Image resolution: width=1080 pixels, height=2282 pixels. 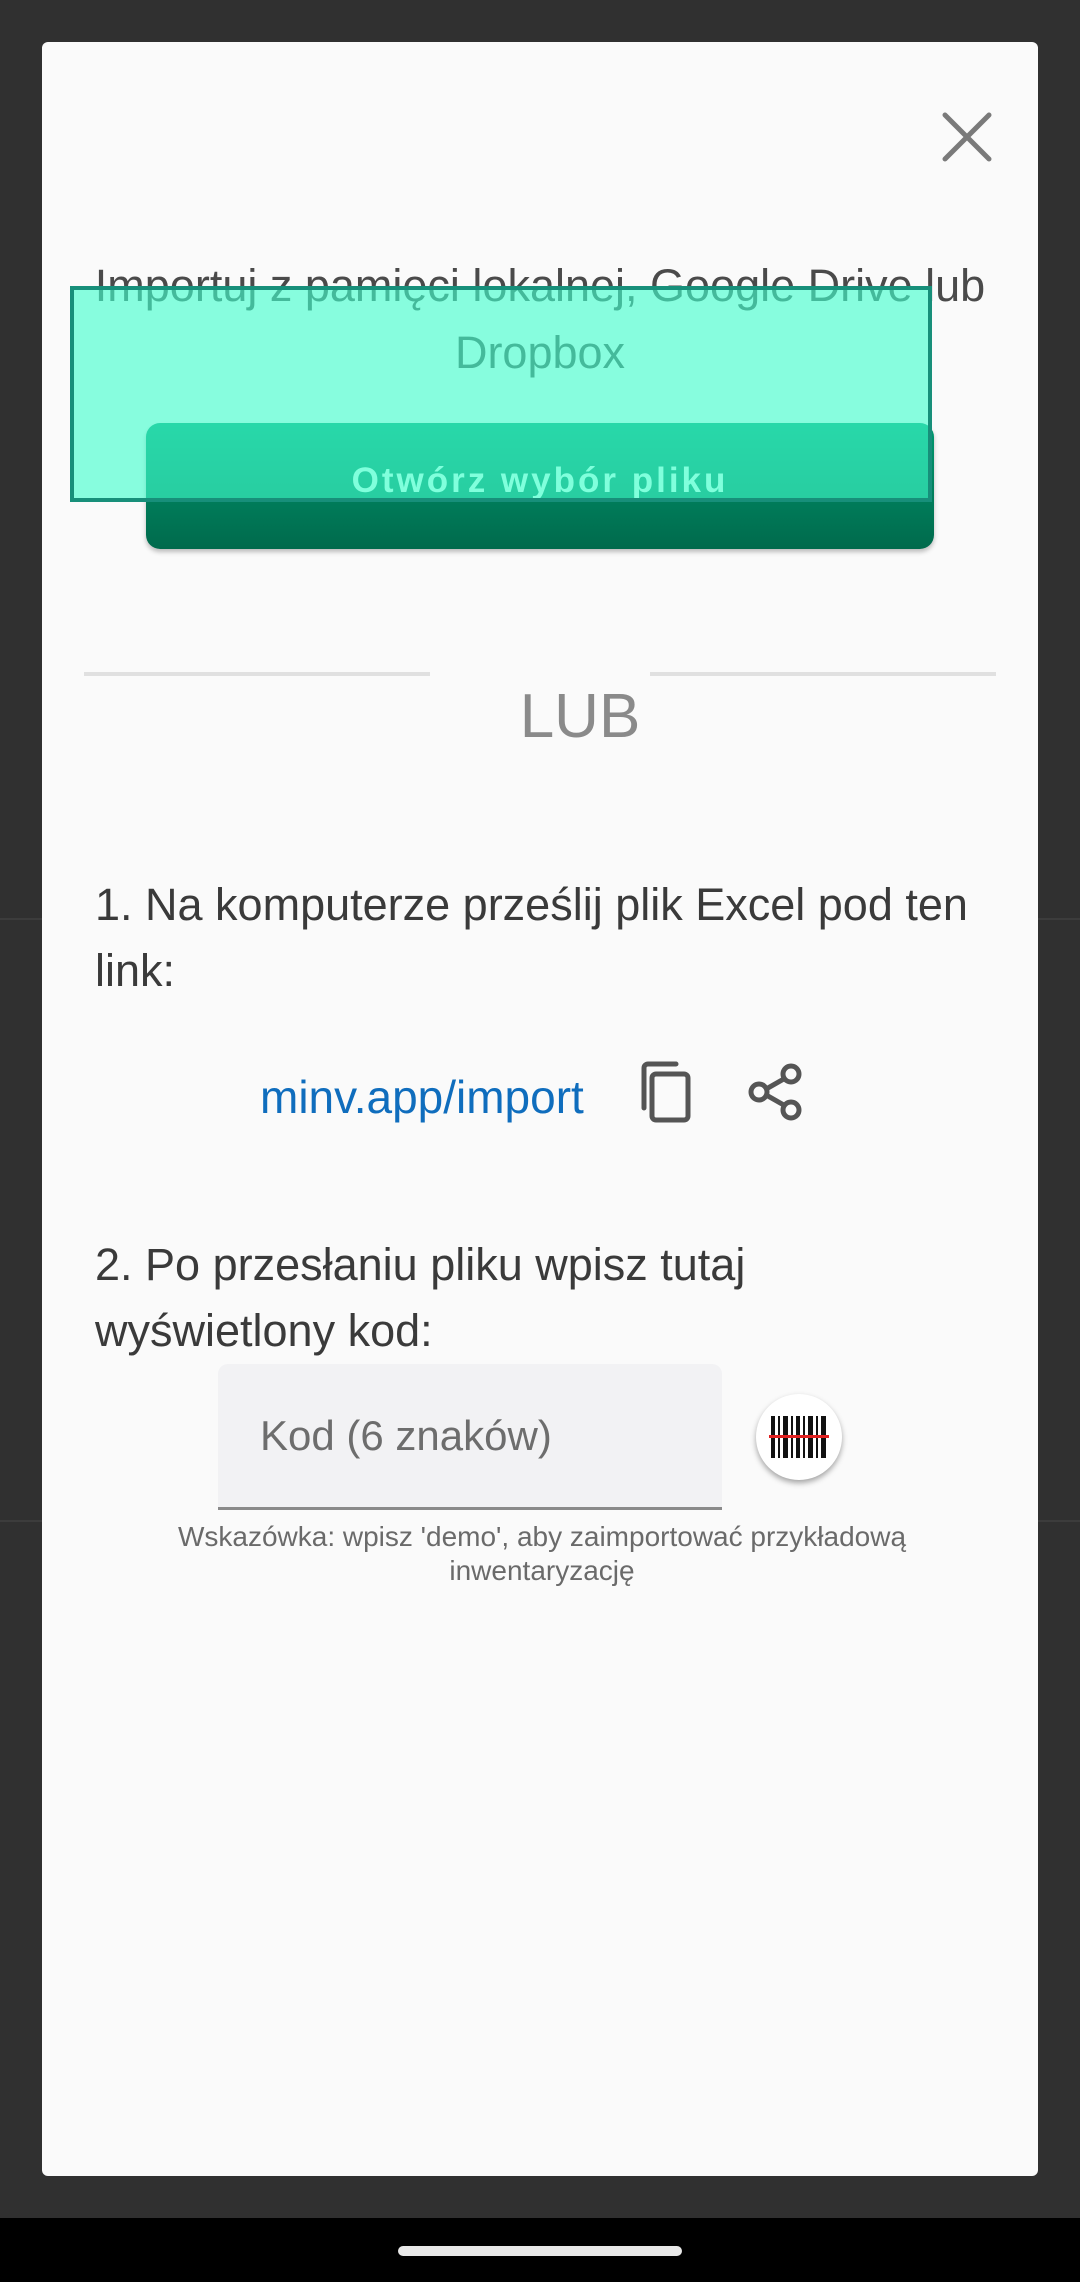 What do you see at coordinates (540, 2251) in the screenshot?
I see `home-indicator` at bounding box center [540, 2251].